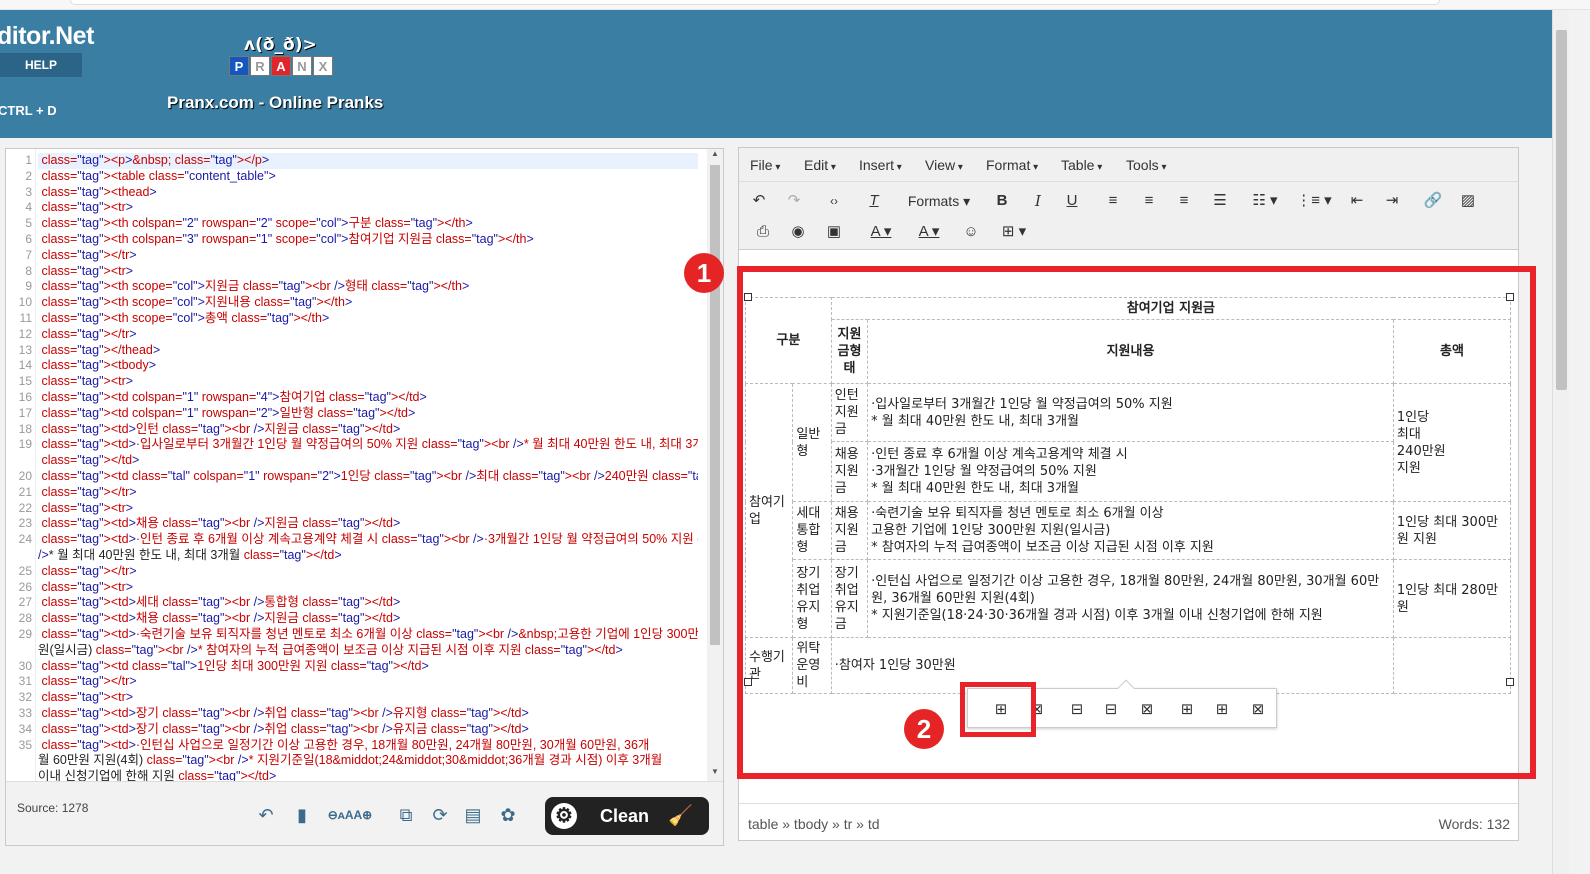  What do you see at coordinates (1038, 201) in the screenshot?
I see `italic-icon: I` at bounding box center [1038, 201].